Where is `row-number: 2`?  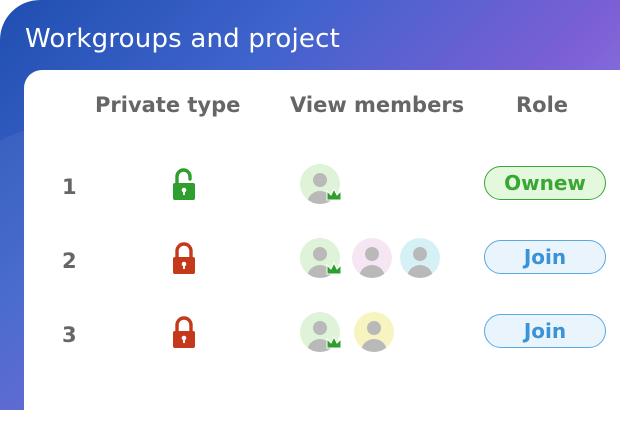 row-number: 2 is located at coordinates (69, 261).